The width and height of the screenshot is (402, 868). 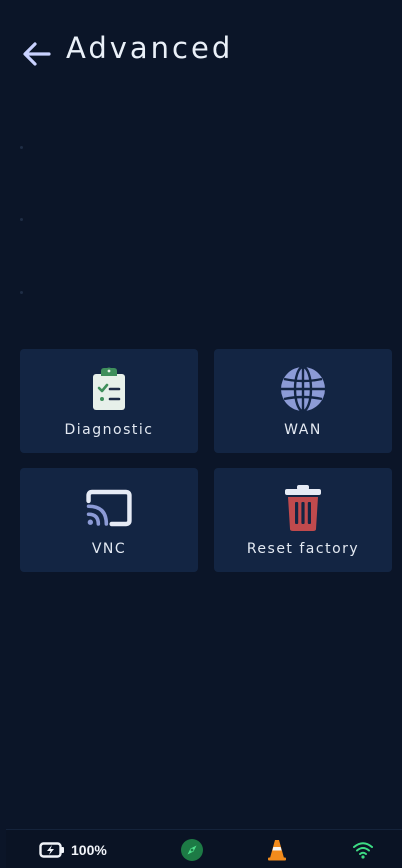 What do you see at coordinates (150, 48) in the screenshot?
I see `page-title: Advanced` at bounding box center [150, 48].